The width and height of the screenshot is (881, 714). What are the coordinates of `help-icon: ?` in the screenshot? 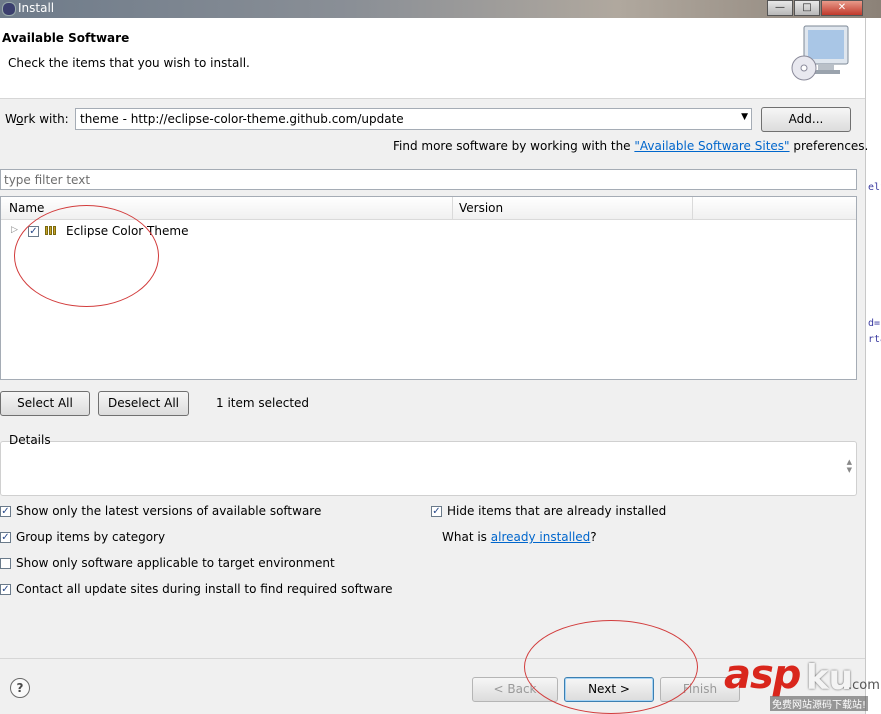 It's located at (20, 688).